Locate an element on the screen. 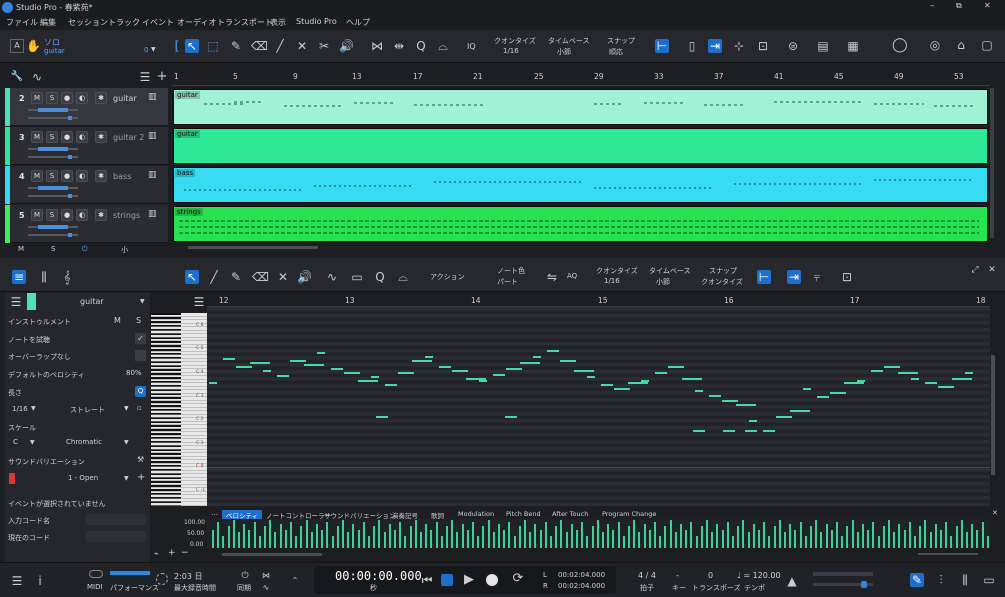  scale-root-chevron-icon: ▼ is located at coordinates (32, 442).